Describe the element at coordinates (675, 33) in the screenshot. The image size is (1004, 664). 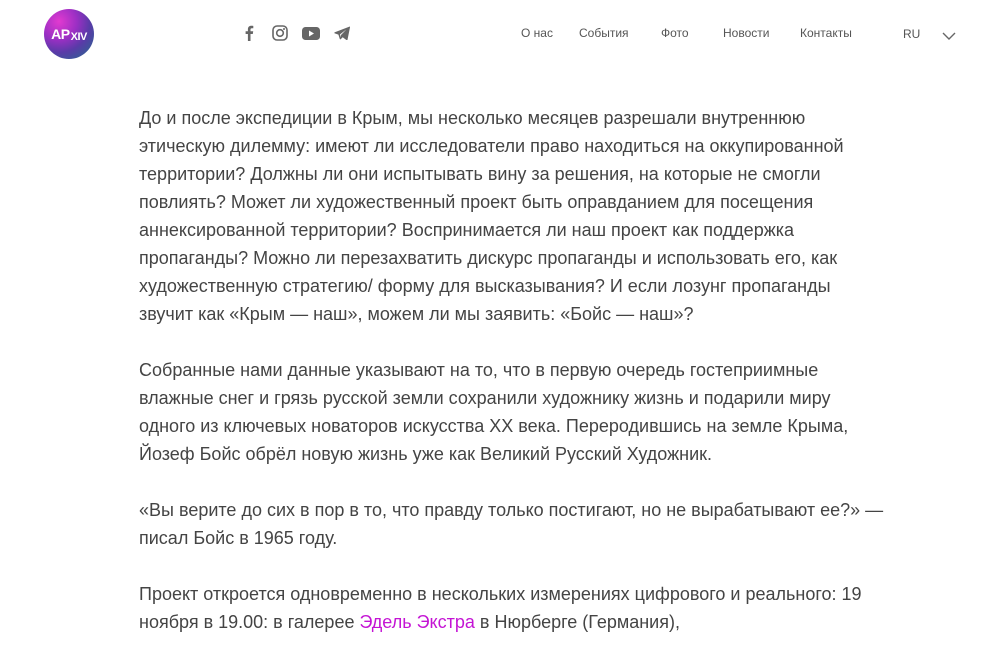
I see `nav-photo: Фото` at that location.